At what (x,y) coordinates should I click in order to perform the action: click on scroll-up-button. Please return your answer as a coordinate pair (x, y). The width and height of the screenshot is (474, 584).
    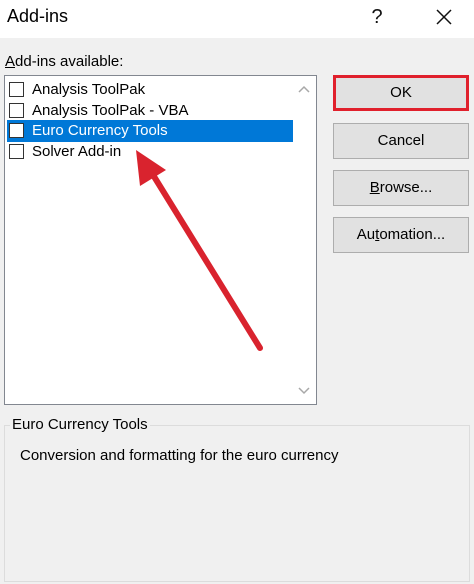
    Looking at the image, I should click on (304, 89).